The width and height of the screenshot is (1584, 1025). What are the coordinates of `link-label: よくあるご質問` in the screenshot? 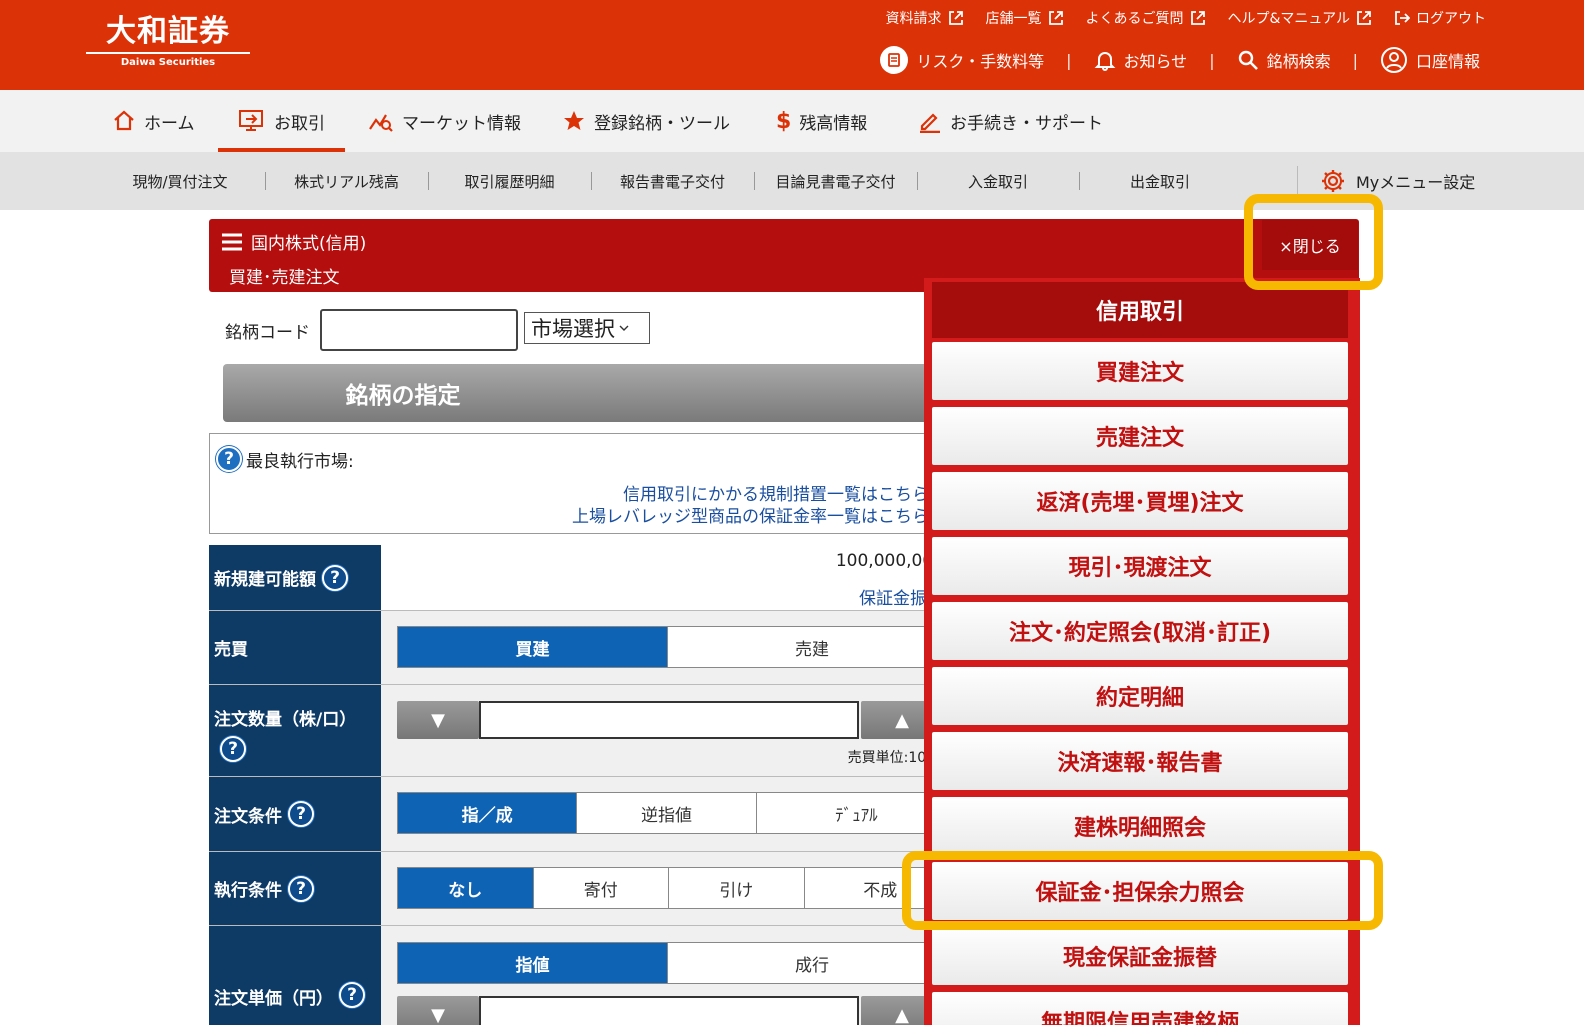 It's located at (1134, 19).